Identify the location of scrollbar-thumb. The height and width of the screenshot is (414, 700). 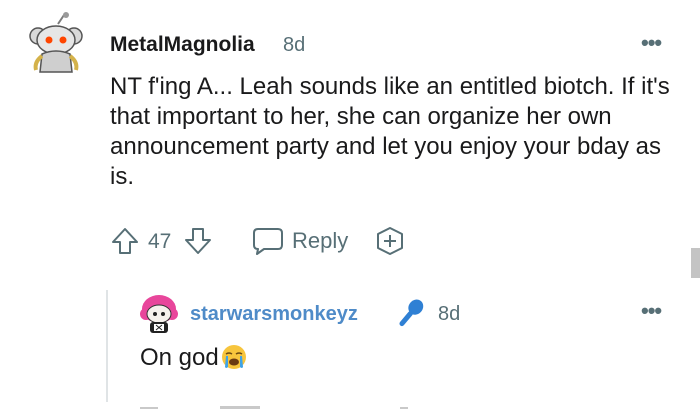
(695, 263).